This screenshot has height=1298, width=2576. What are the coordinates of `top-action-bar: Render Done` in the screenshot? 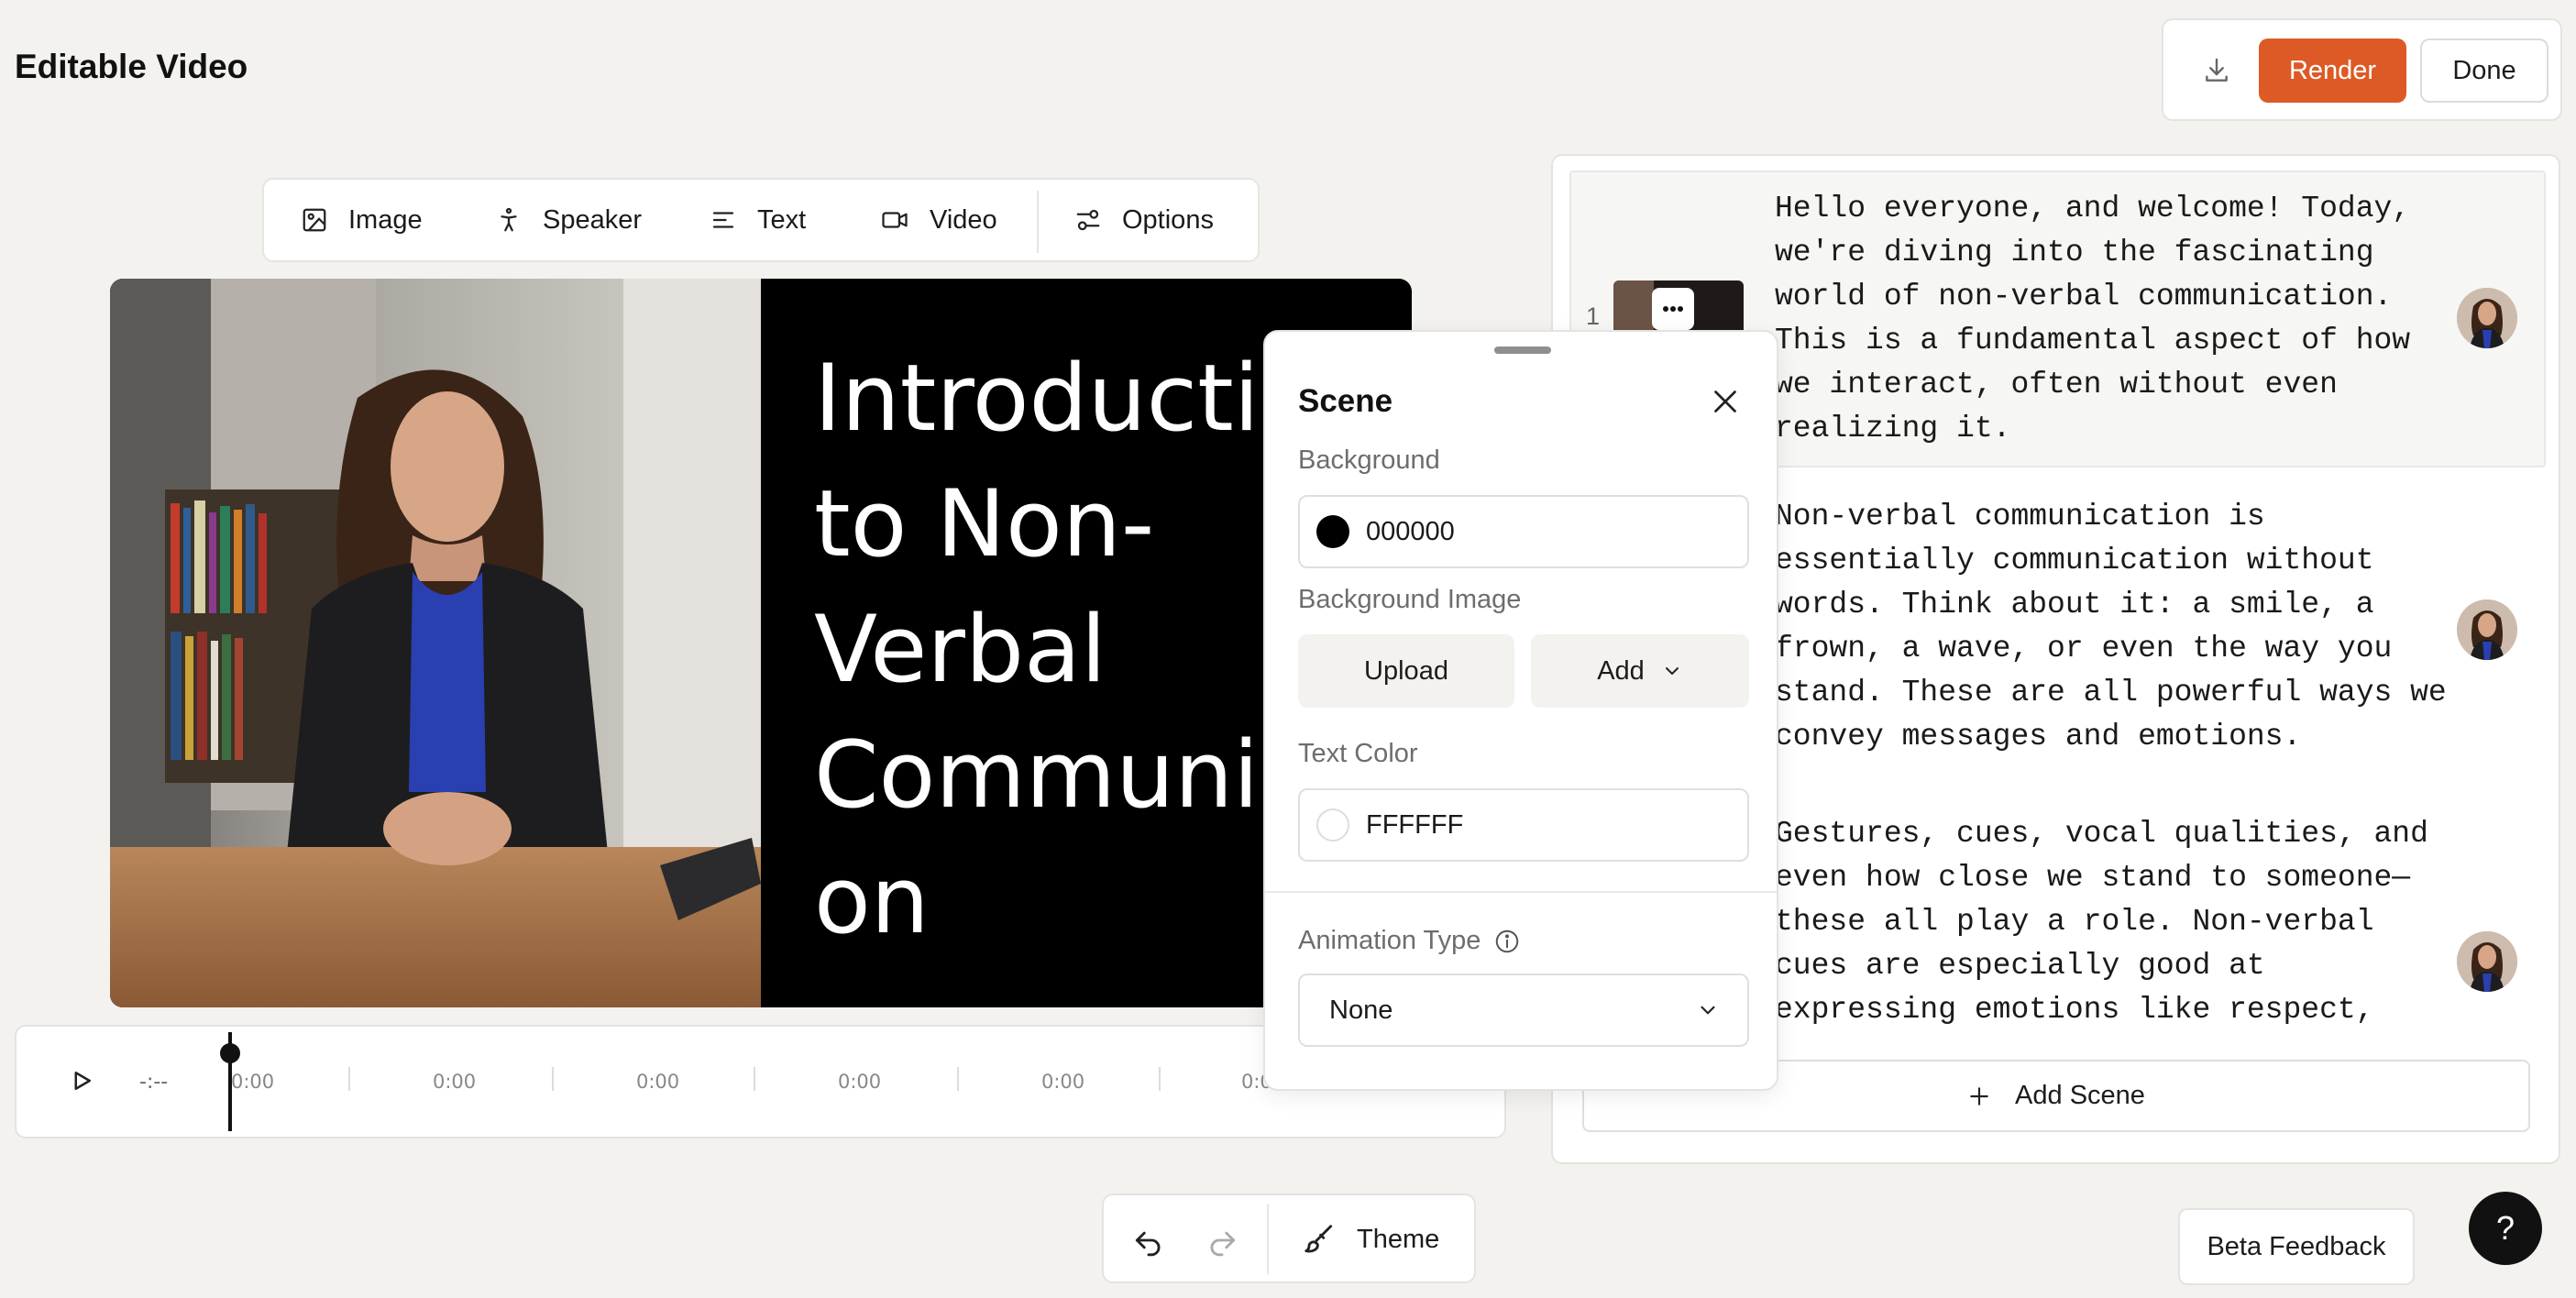 It's located at (2362, 69).